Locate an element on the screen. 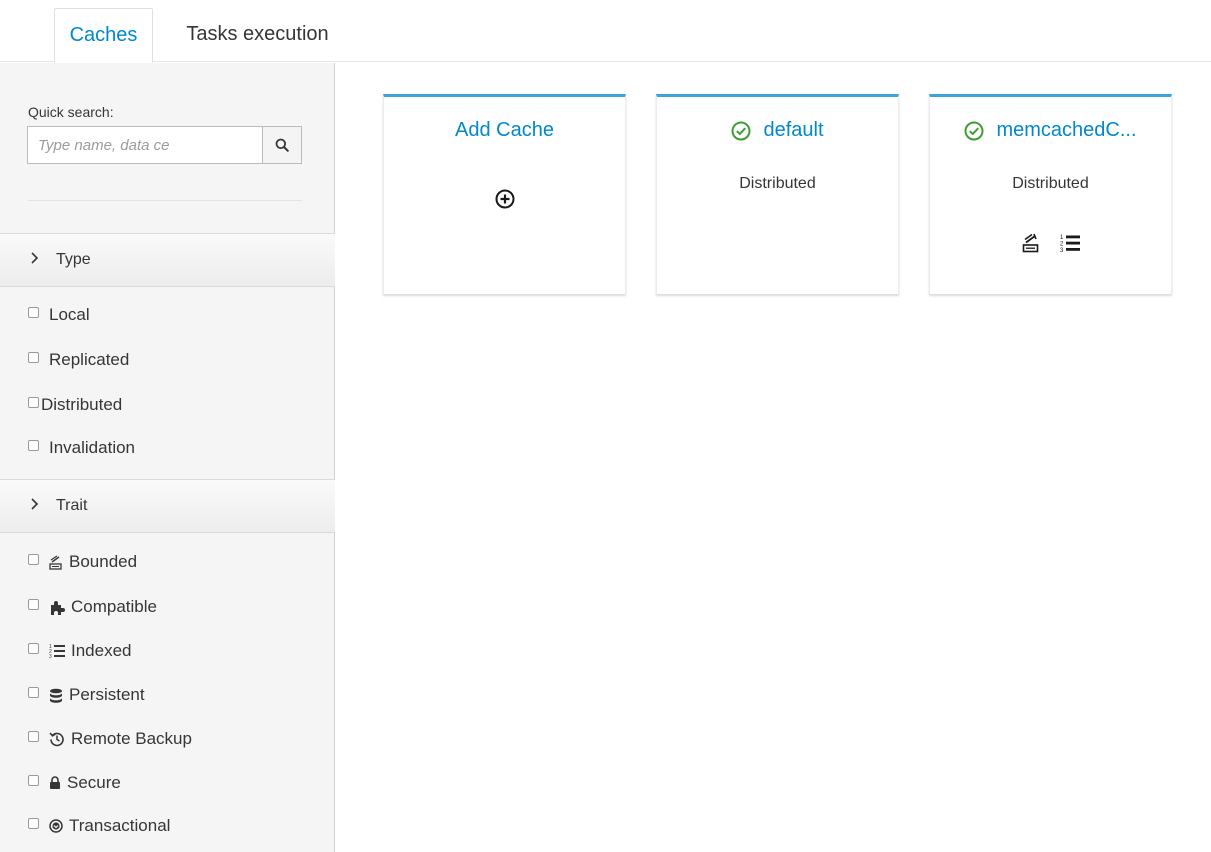 This screenshot has width=1211, height=852. filter-option-persistent: Persistent is located at coordinates (86, 695).